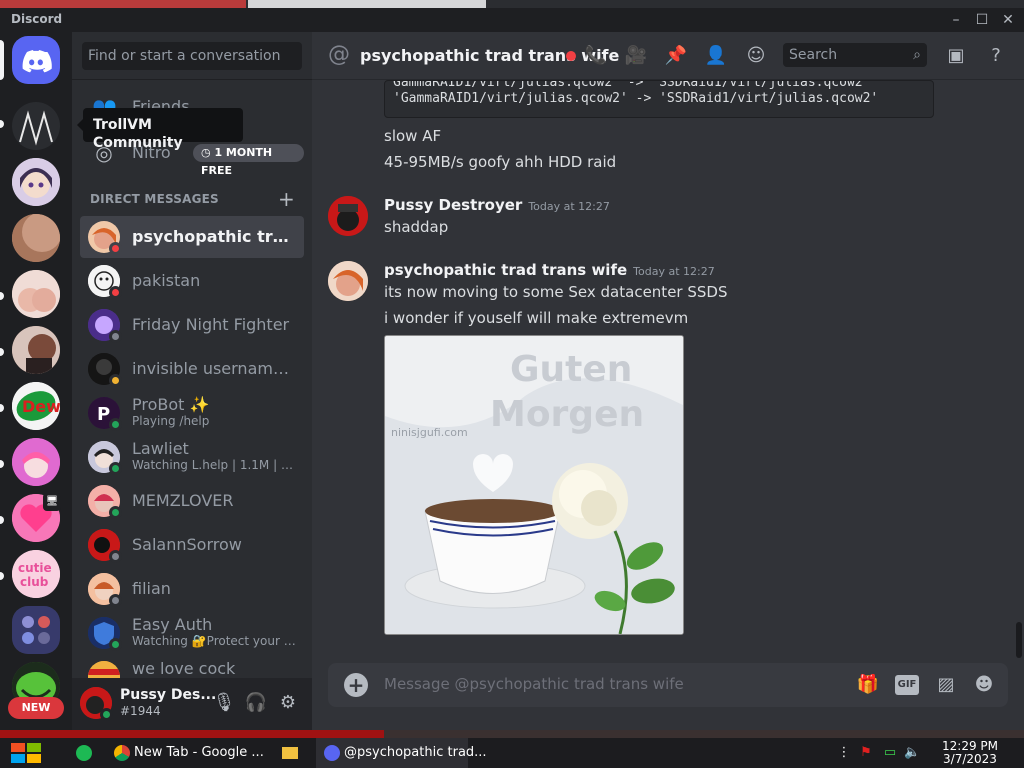  I want to click on pinned-messages-icon: 📌, so click(676, 56).